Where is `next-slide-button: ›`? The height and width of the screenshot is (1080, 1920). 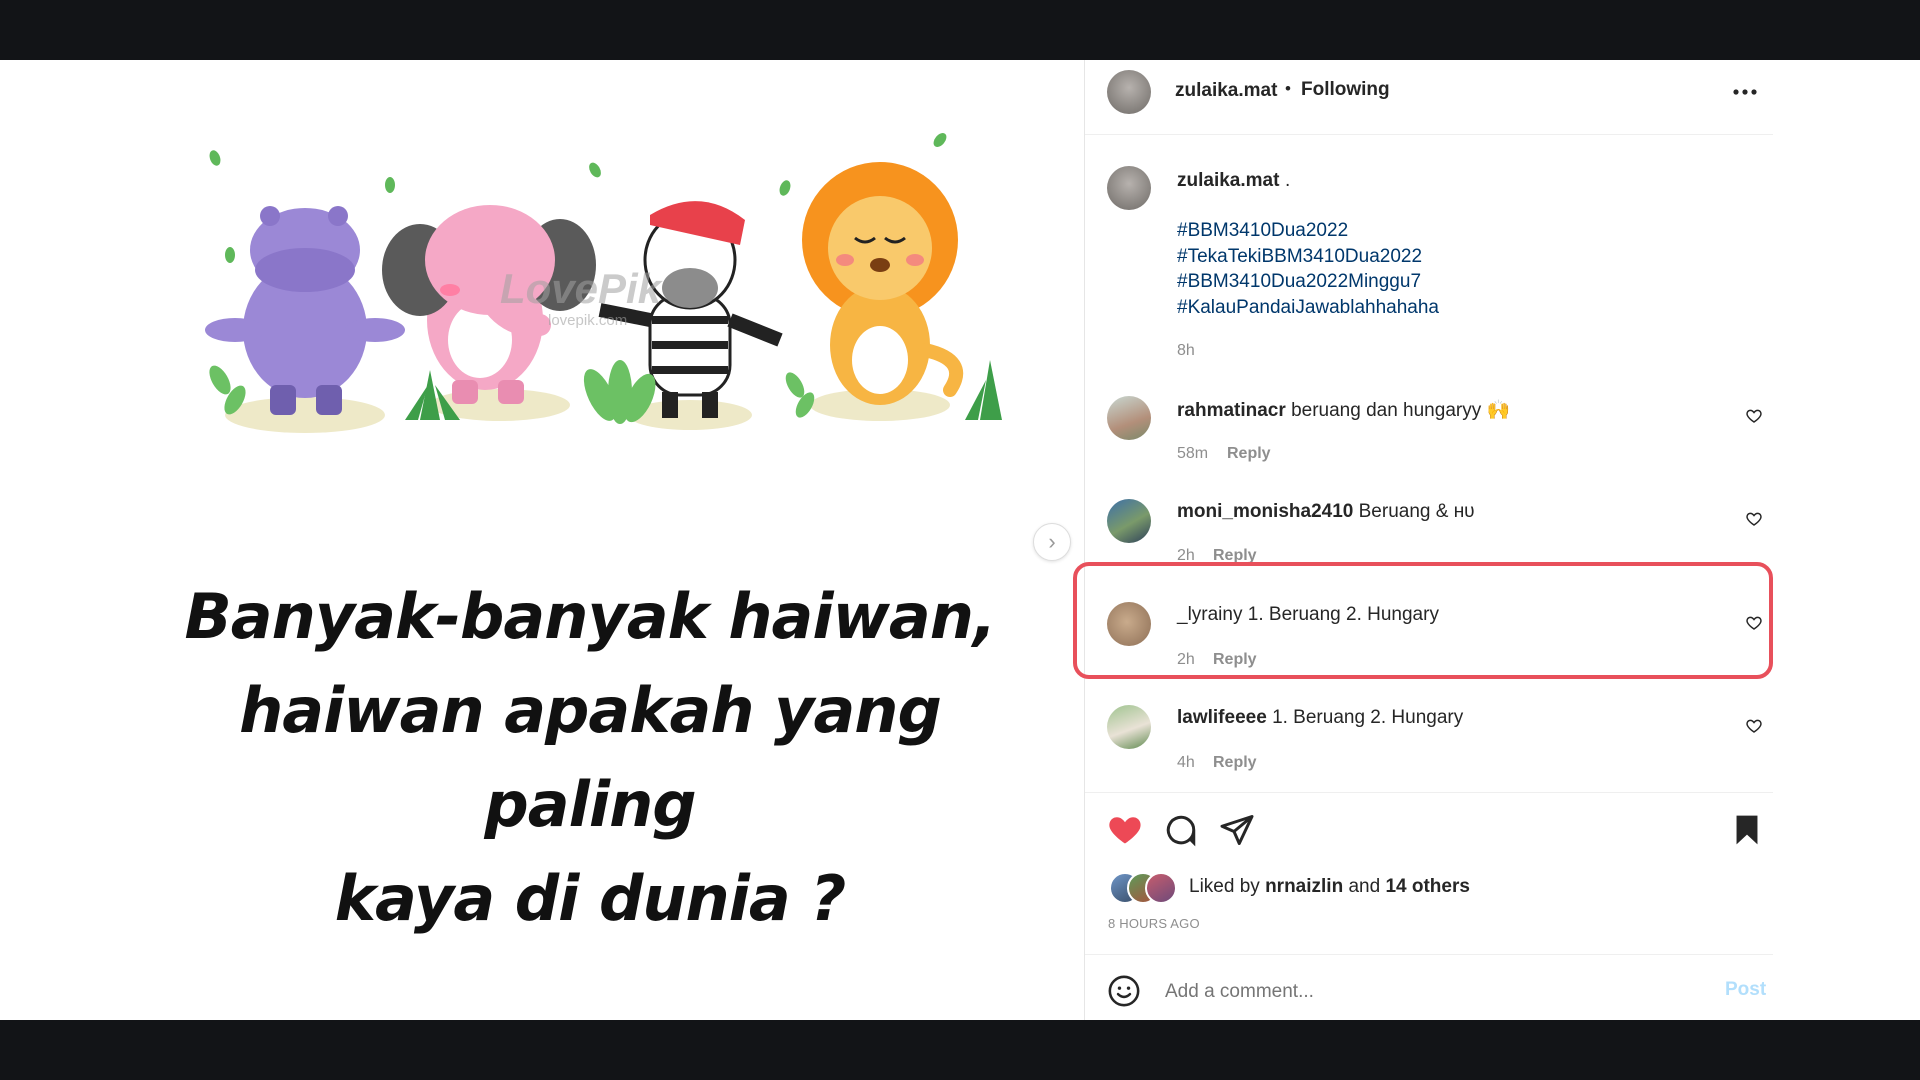 next-slide-button: › is located at coordinates (1052, 542).